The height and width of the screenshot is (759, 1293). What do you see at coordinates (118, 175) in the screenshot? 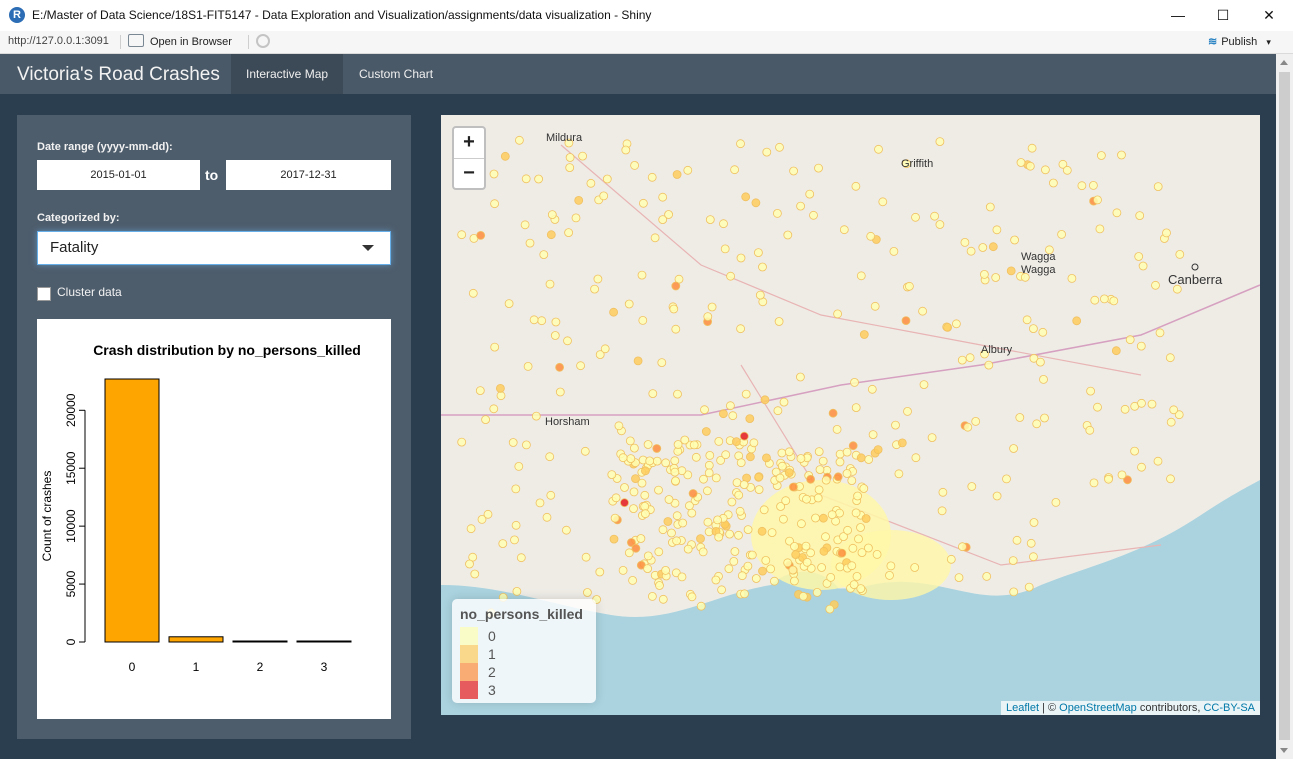
I see `date-start-input: 2015-01-01` at bounding box center [118, 175].